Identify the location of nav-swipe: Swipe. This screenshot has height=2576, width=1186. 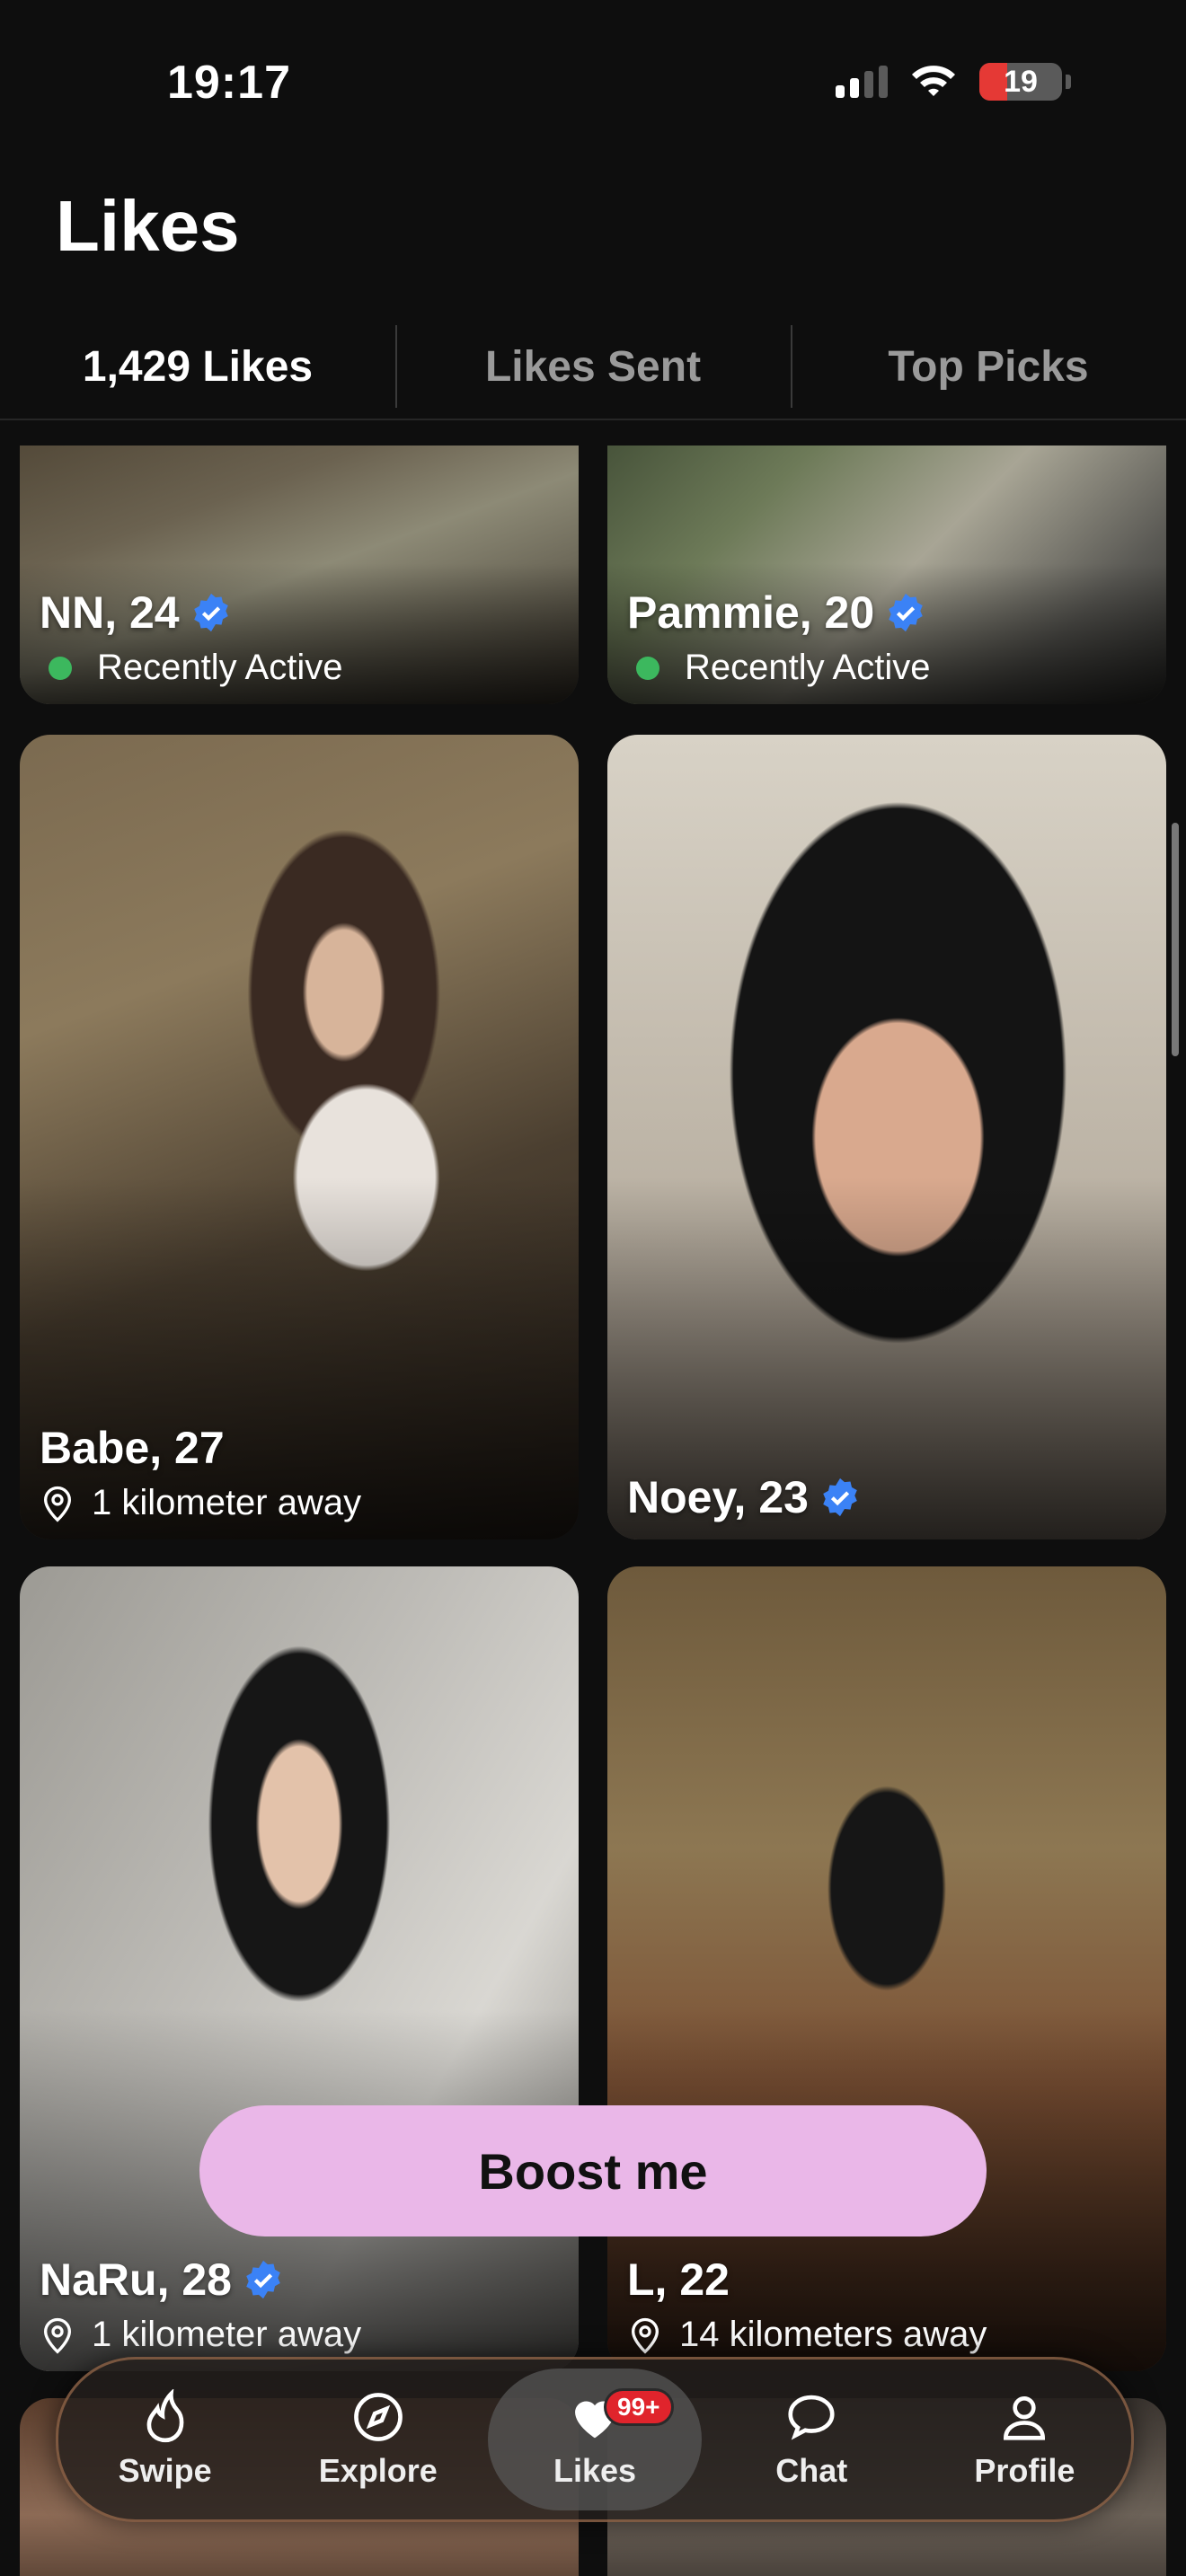
(164, 2439).